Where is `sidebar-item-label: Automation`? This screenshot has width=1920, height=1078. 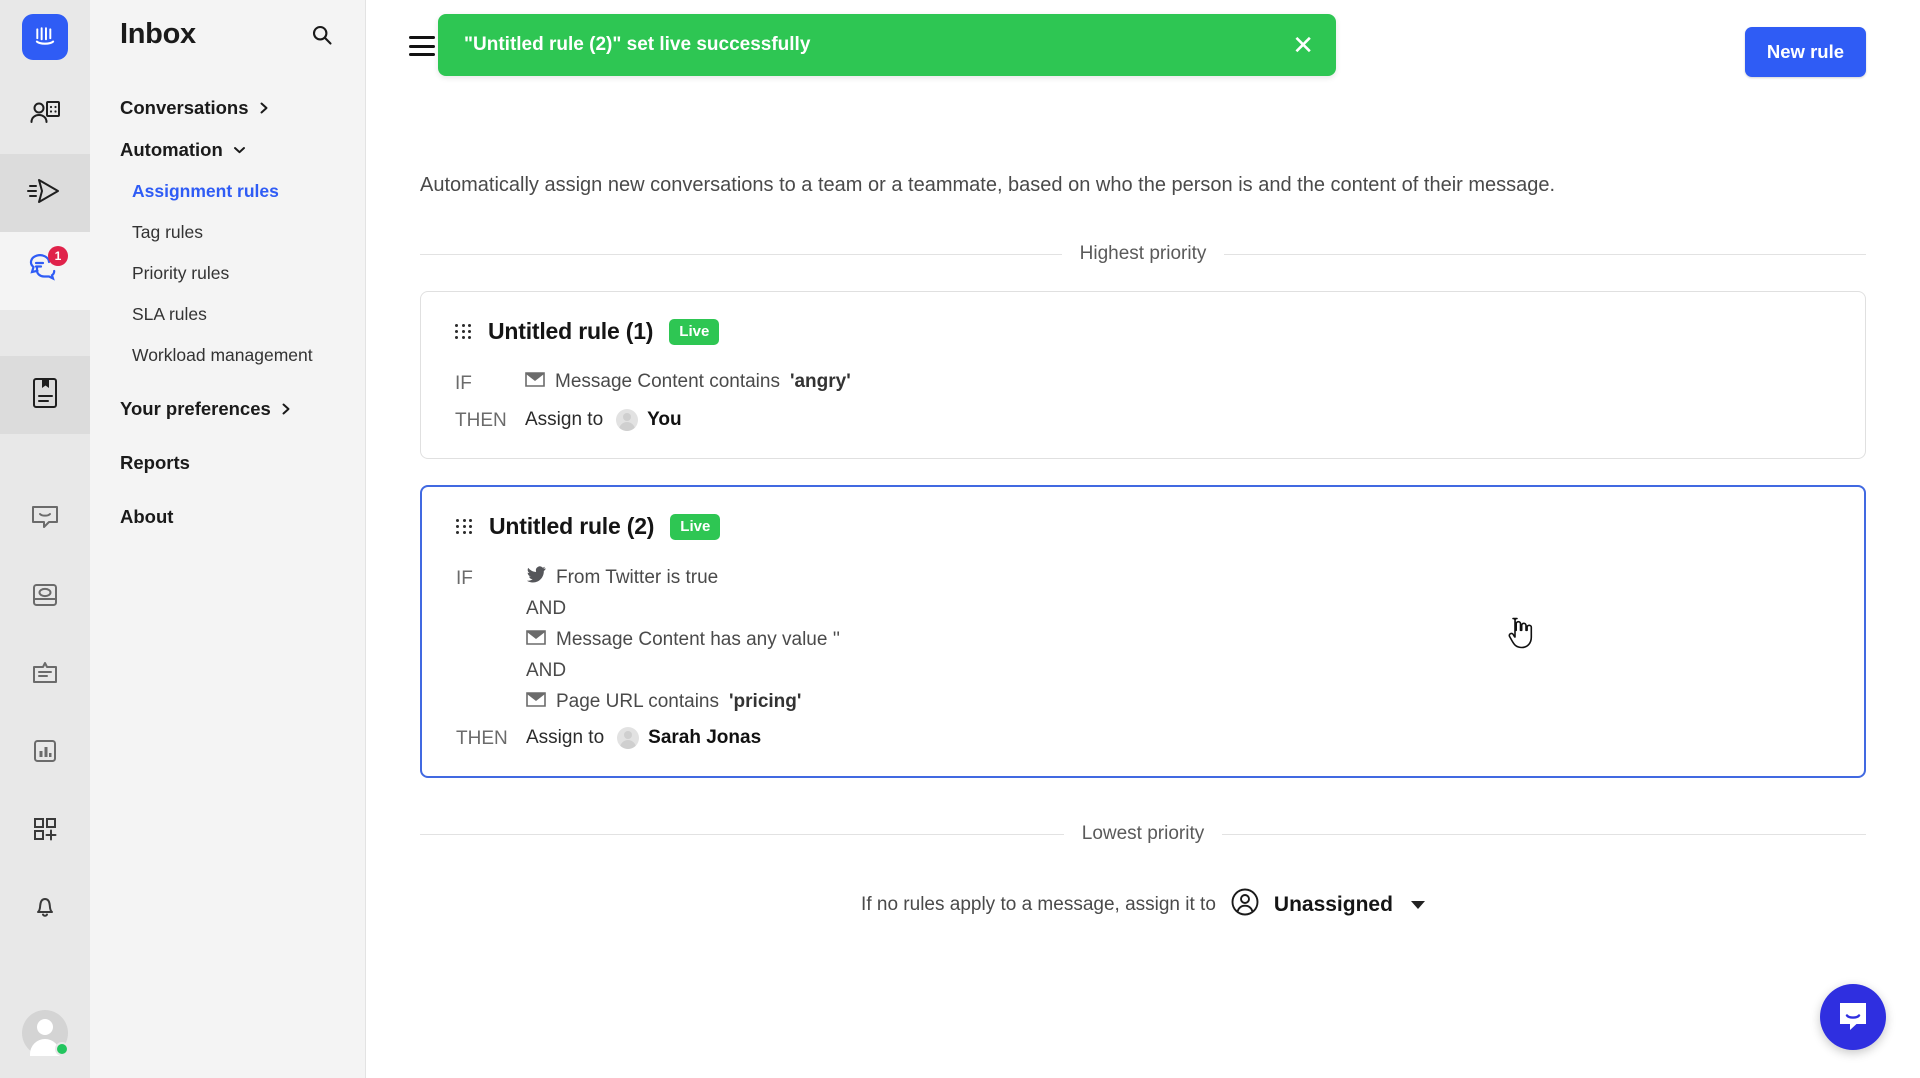 sidebar-item-label: Automation is located at coordinates (171, 149).